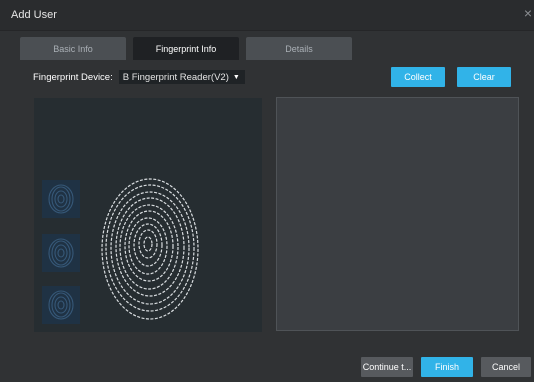  Describe the element at coordinates (150, 249) in the screenshot. I see `fingerprint-image` at that location.